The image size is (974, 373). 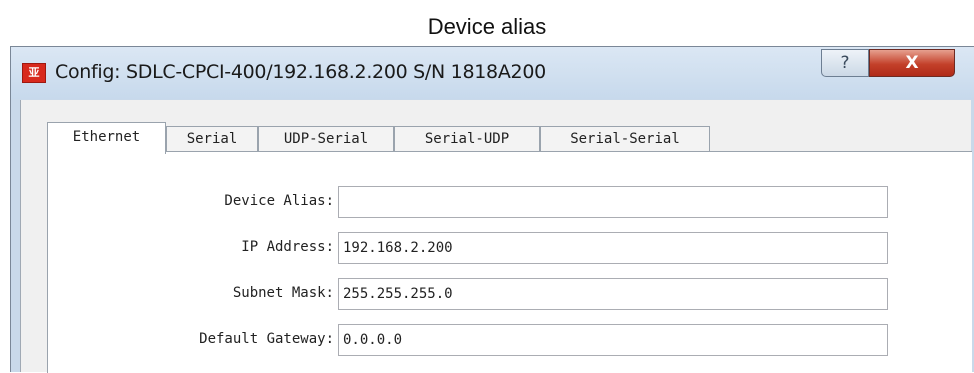 What do you see at coordinates (613, 202) in the screenshot?
I see `device-alias-input` at bounding box center [613, 202].